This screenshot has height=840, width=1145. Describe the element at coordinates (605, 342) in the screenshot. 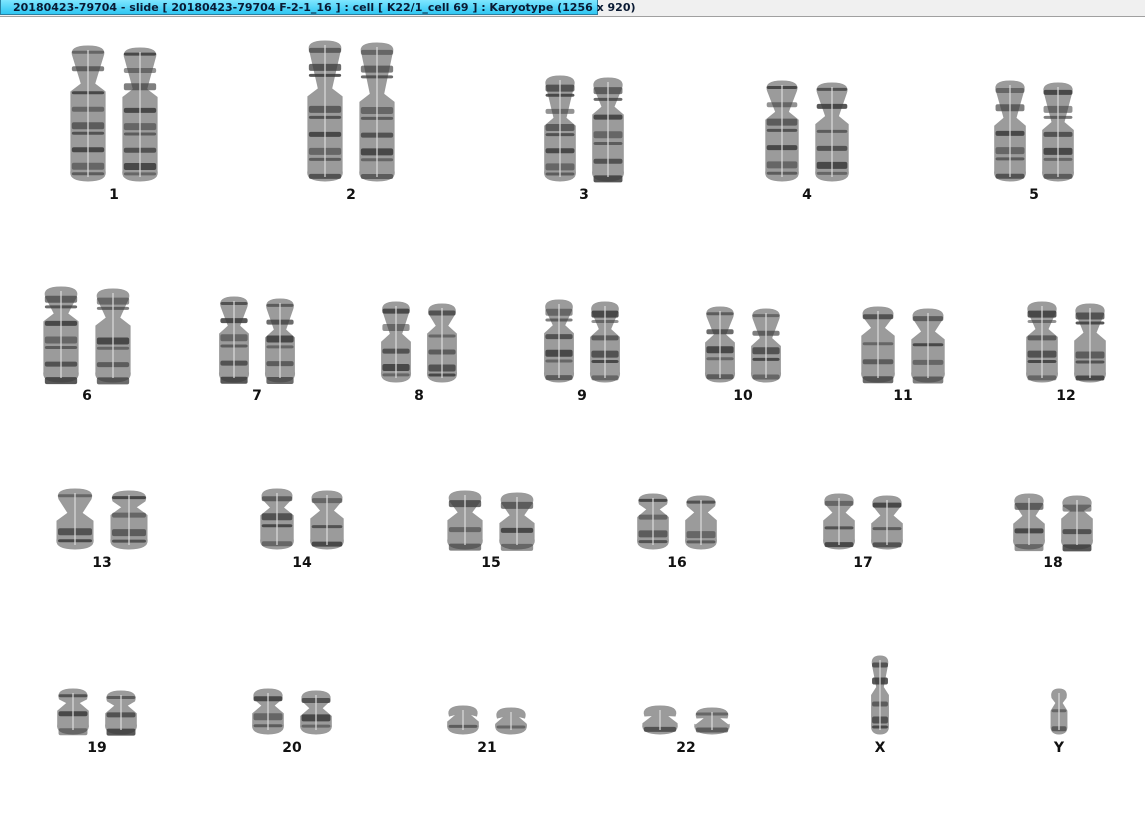

I see `chromosome-9-b` at that location.